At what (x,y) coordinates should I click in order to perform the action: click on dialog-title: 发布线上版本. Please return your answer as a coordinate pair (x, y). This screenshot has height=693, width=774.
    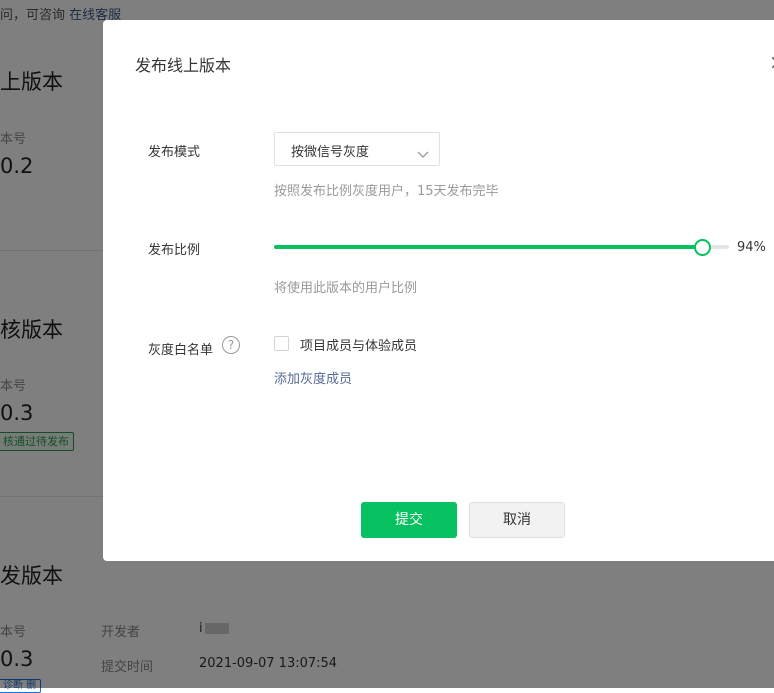
    Looking at the image, I should click on (183, 65).